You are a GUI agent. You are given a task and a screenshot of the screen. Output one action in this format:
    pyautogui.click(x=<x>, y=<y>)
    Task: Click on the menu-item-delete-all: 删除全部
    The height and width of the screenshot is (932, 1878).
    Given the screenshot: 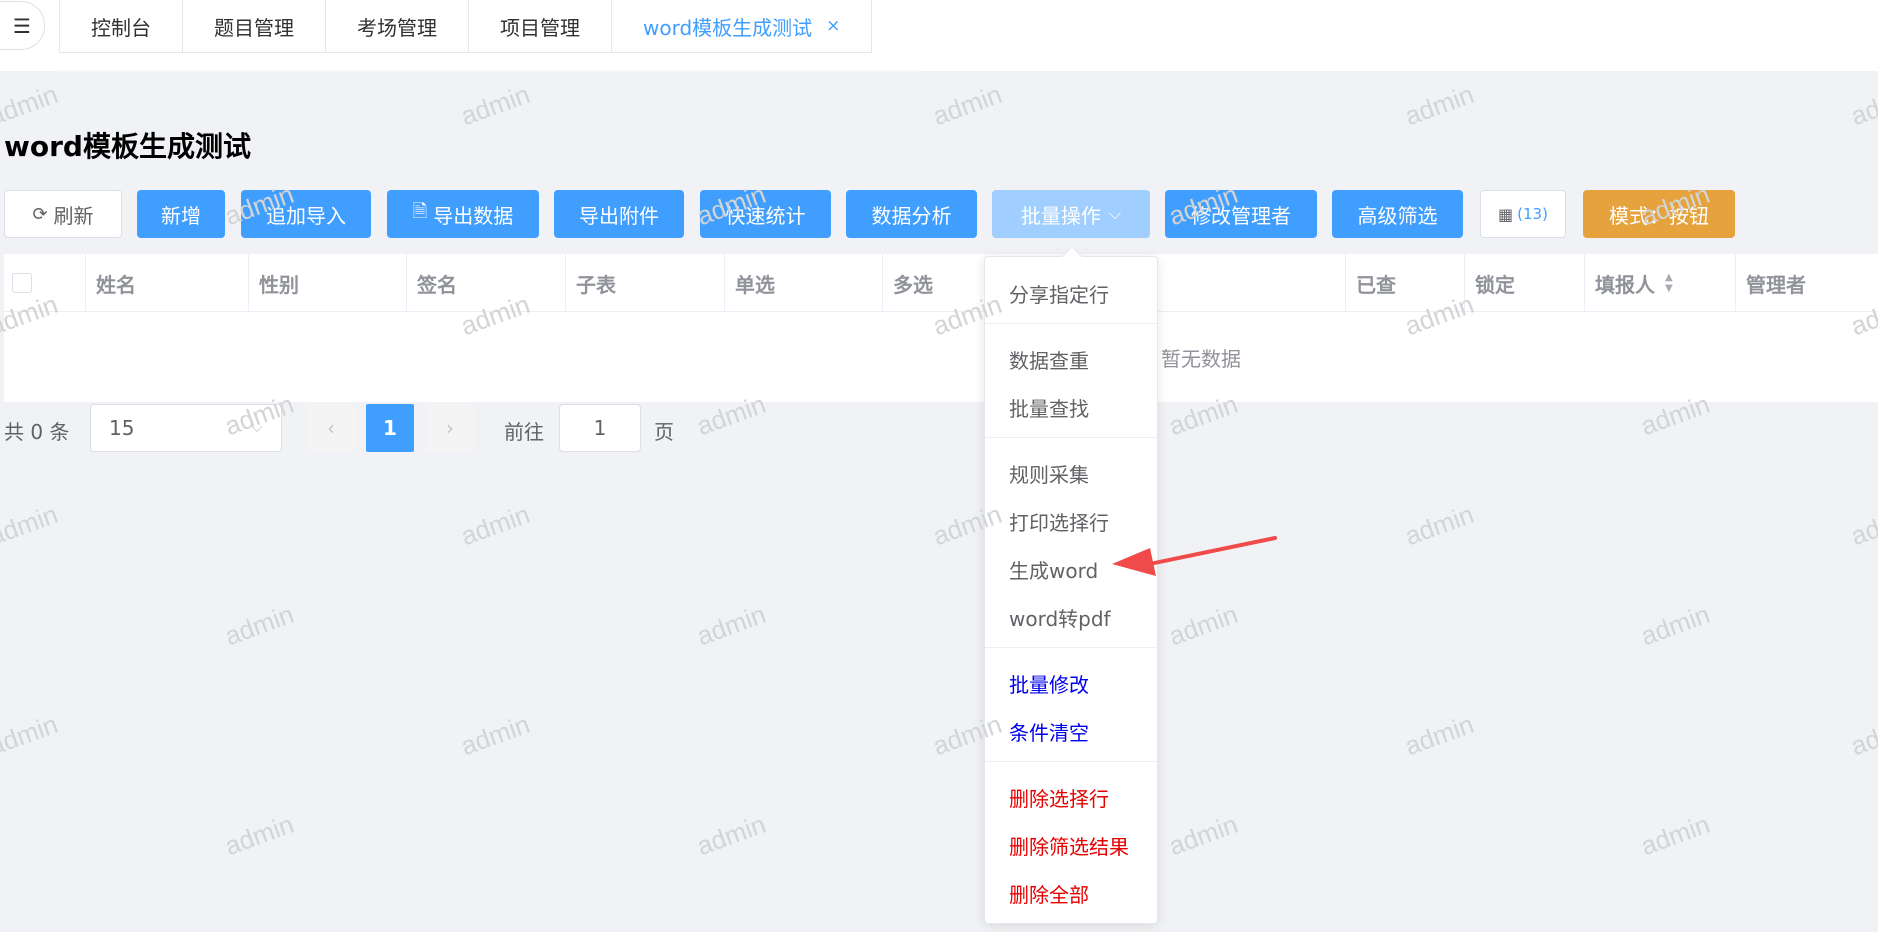 What is the action you would take?
    pyautogui.click(x=1049, y=893)
    